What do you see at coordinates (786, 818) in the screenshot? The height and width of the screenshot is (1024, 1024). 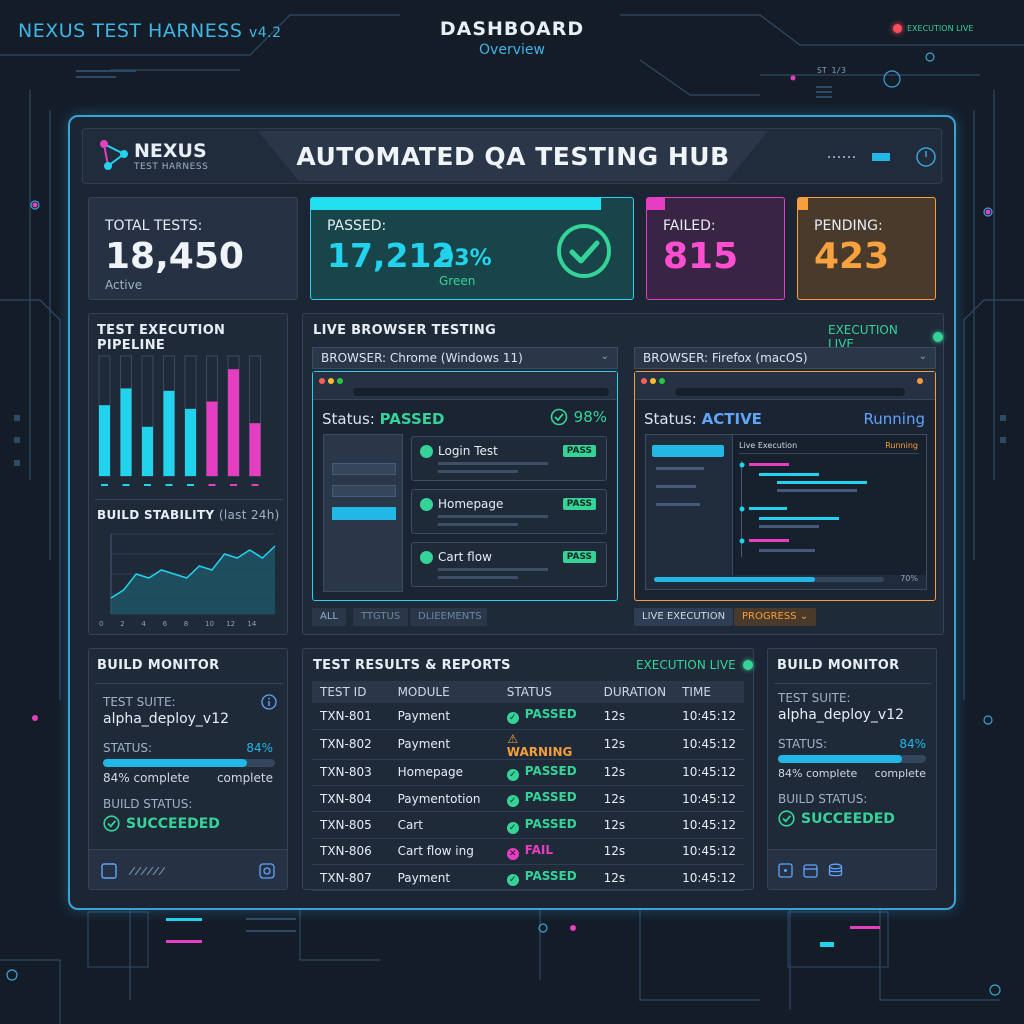 I see `check-circle-icon` at bounding box center [786, 818].